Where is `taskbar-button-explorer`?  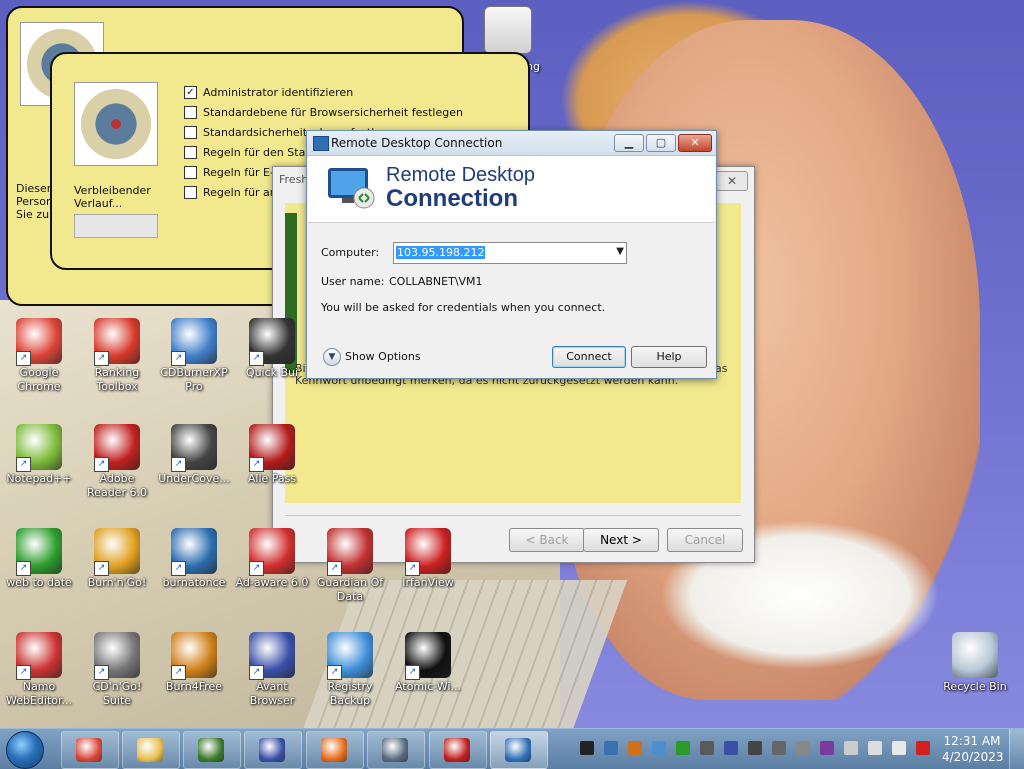 taskbar-button-explorer is located at coordinates (151, 750).